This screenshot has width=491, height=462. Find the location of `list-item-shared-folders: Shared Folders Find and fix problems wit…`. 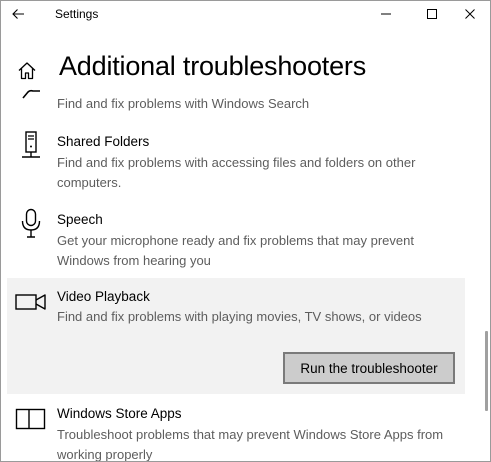

list-item-shared-folders: Shared Folders Find and fix problems wit… is located at coordinates (236, 160).